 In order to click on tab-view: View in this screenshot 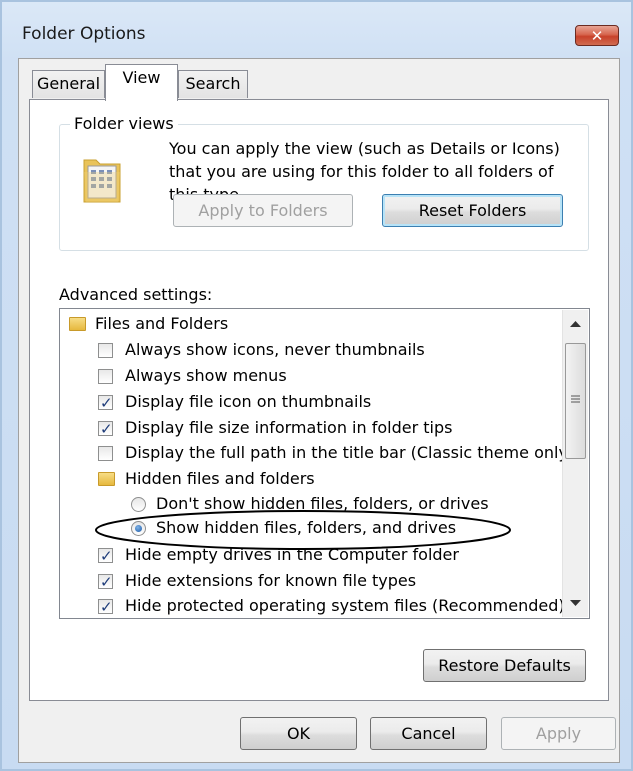, I will do `click(141, 82)`.